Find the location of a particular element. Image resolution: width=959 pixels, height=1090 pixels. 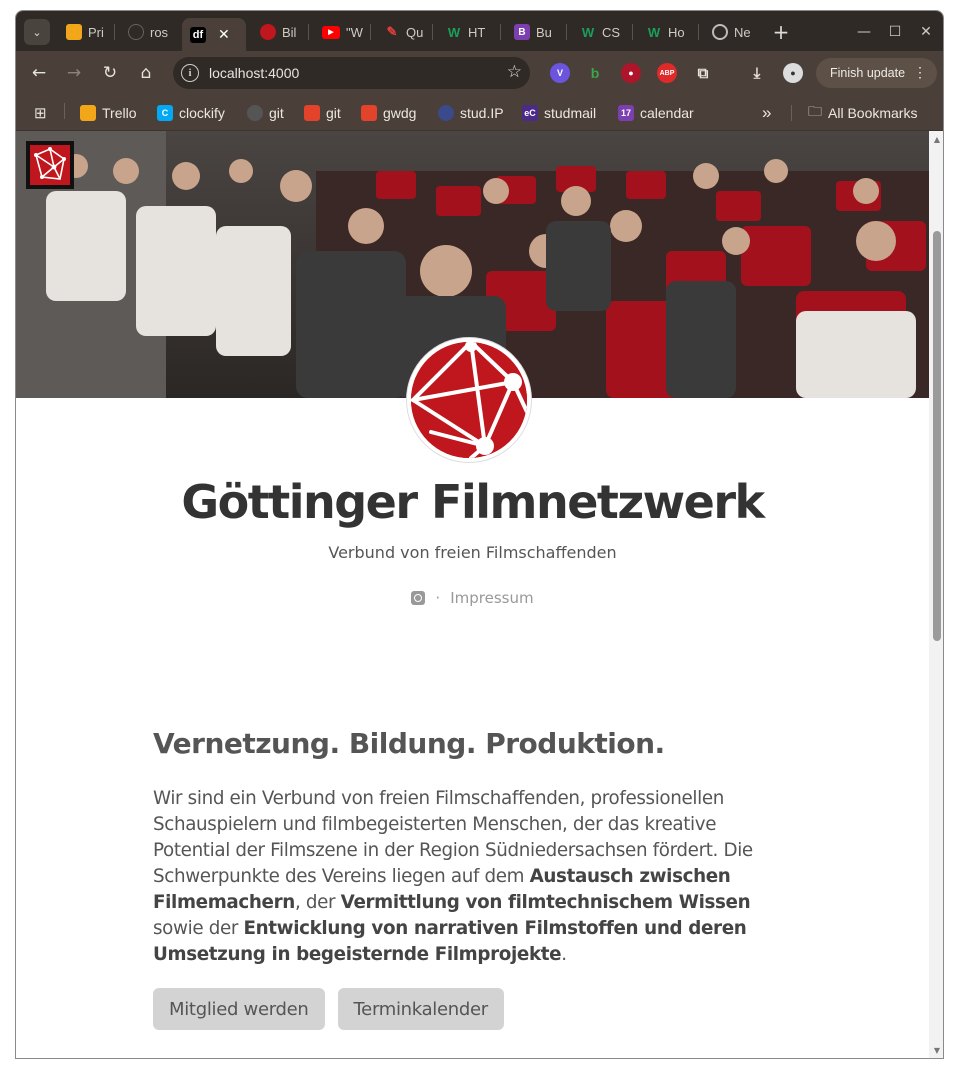

bookmark-studip: stud.IP is located at coordinates (471, 113).